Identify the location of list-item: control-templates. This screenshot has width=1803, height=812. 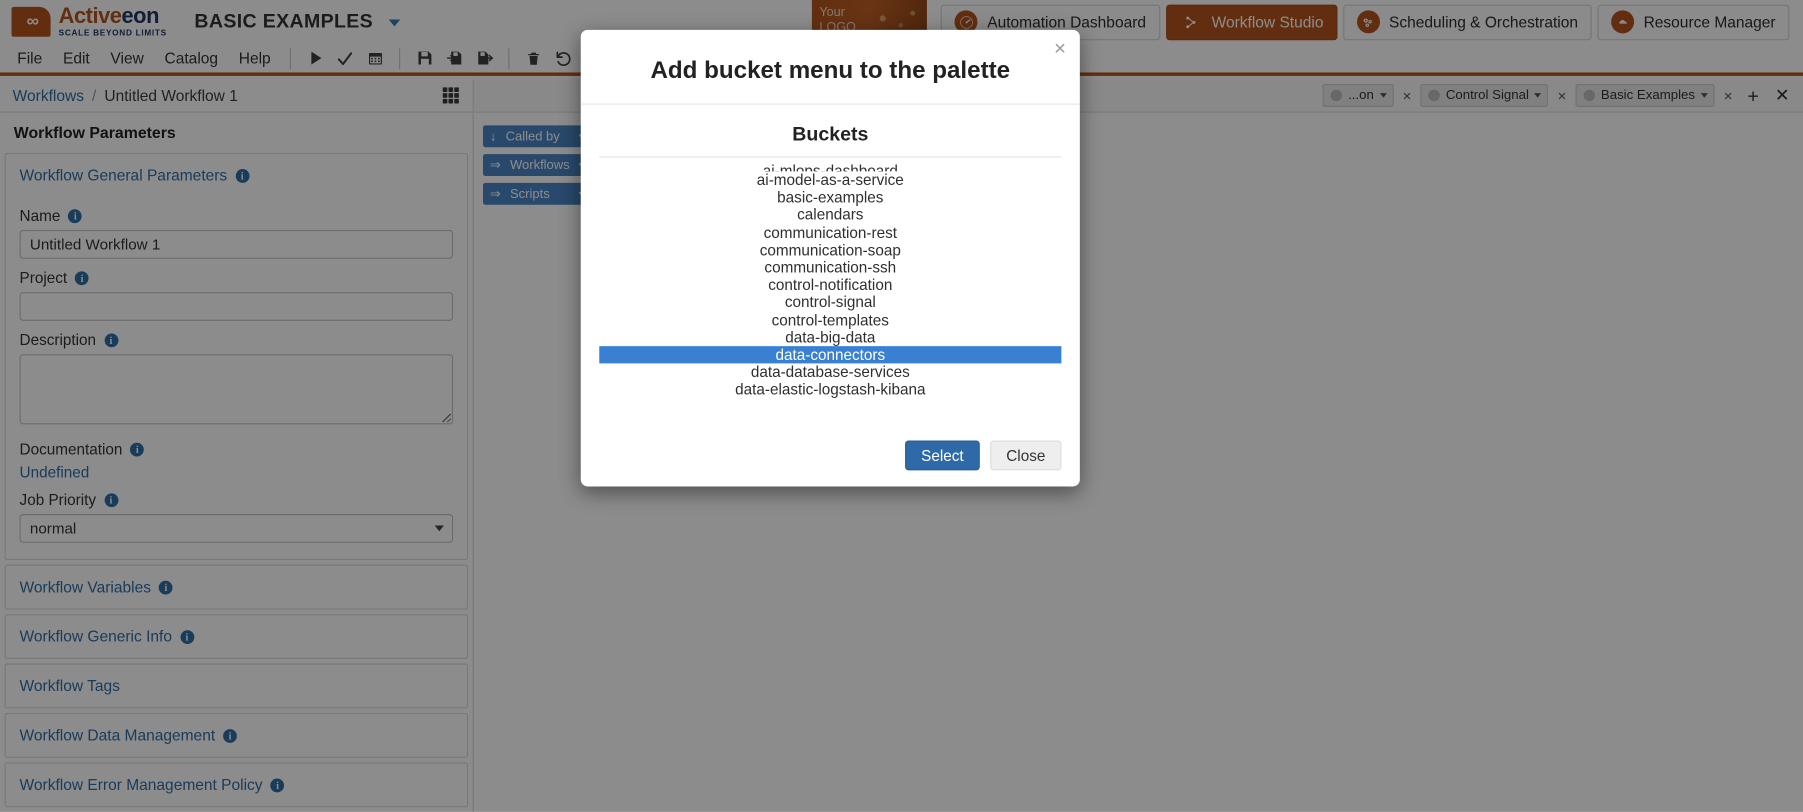
(830, 319).